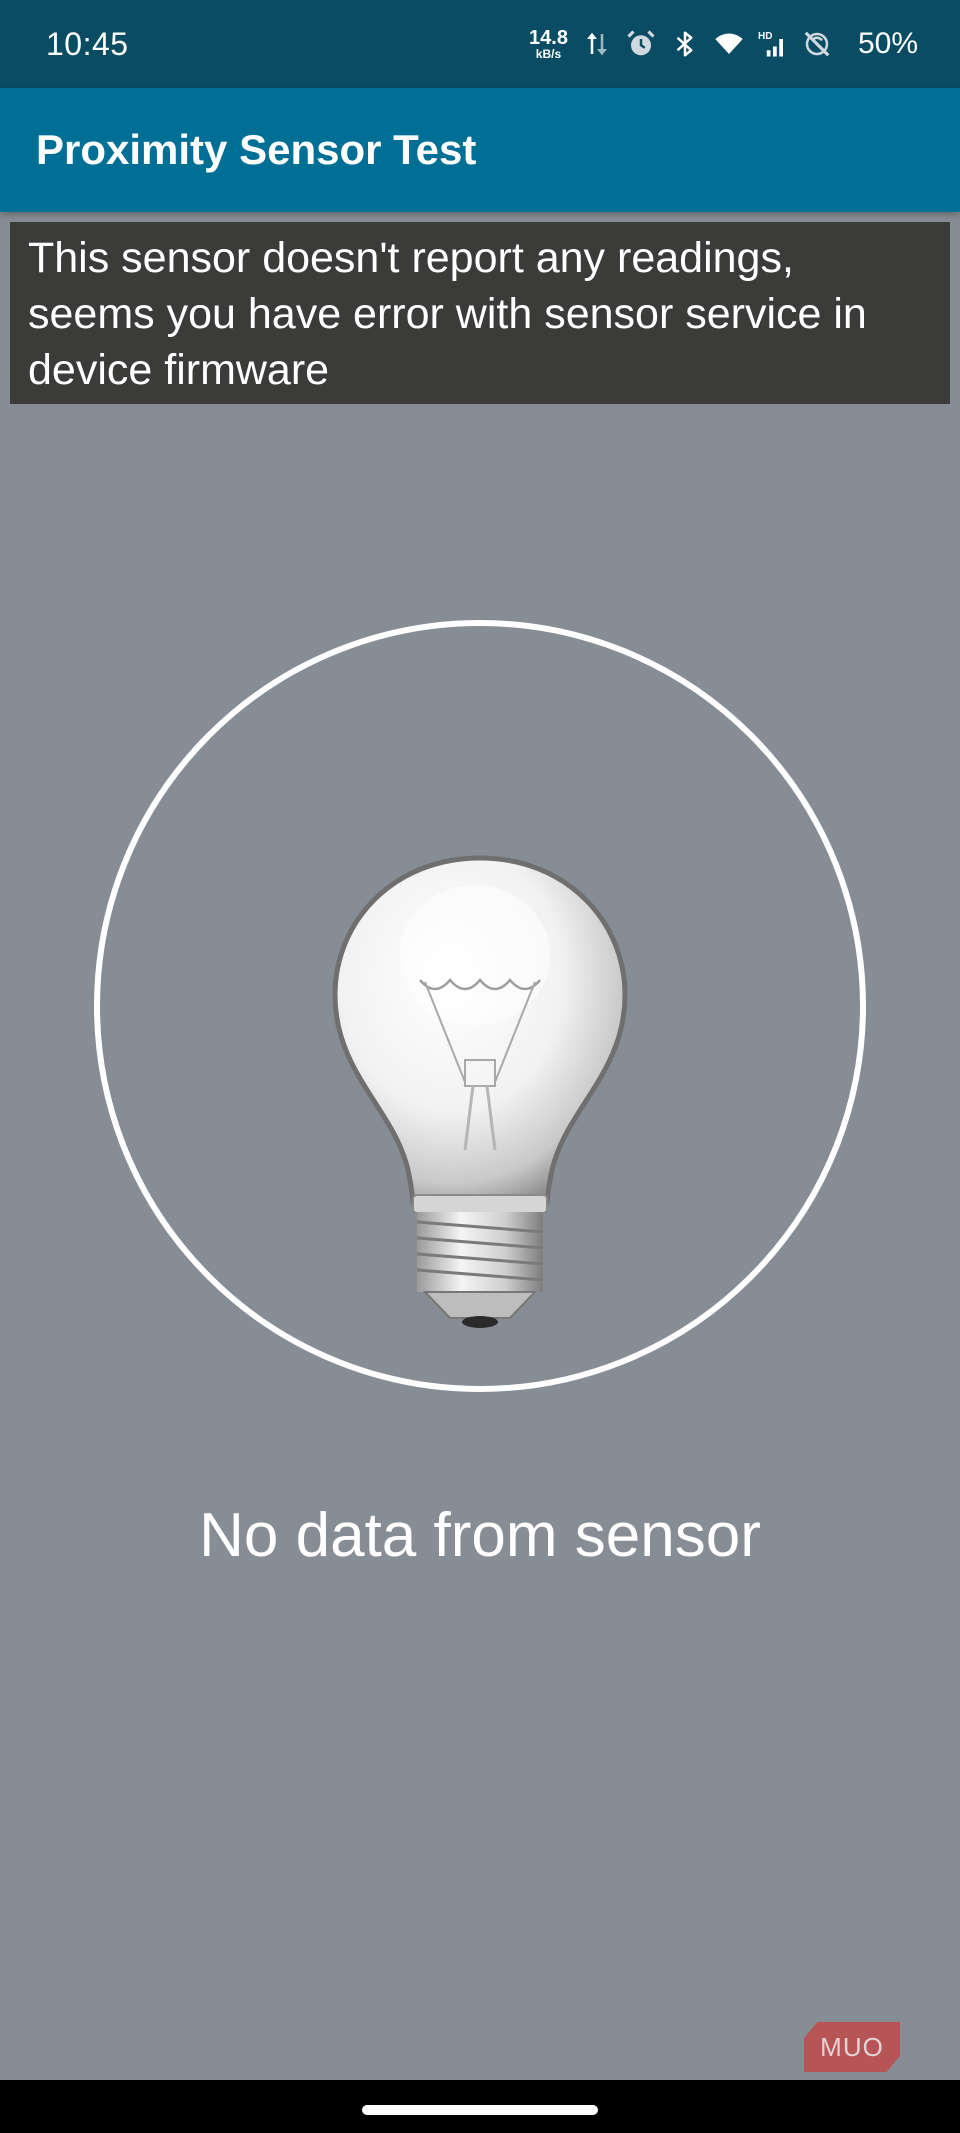  Describe the element at coordinates (480, 44) in the screenshot. I see `status-bar: 10:45 14.8 kB/s HD 50%` at that location.